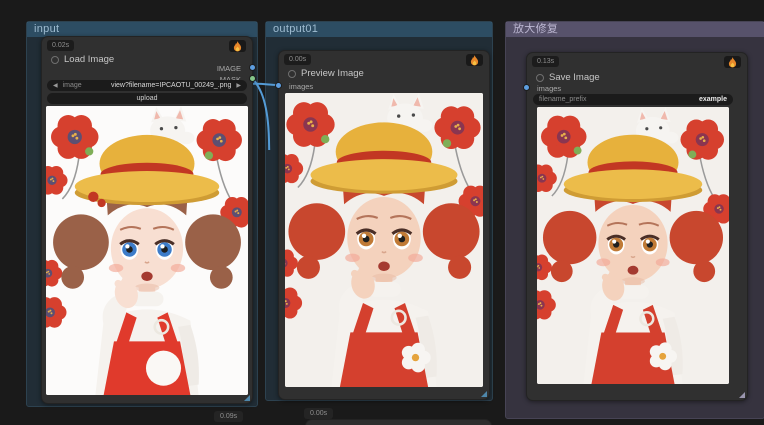  I want to click on timing-badge-offscreen-mid: 0.00s, so click(319, 413).